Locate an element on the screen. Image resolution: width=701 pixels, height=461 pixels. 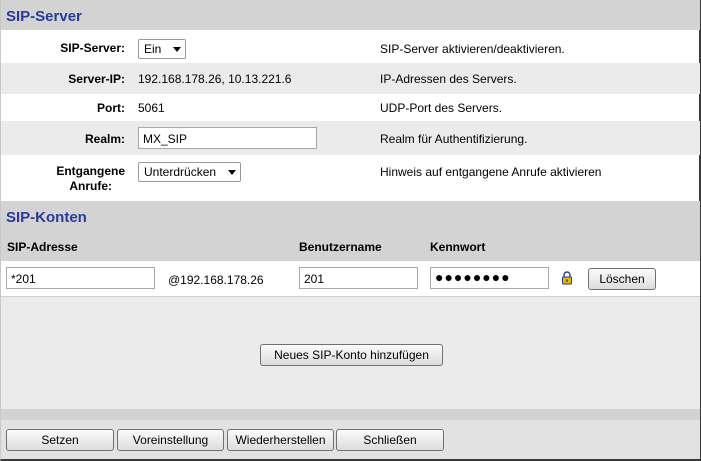
password-mask: ●●●●●●●● is located at coordinates (473, 277).